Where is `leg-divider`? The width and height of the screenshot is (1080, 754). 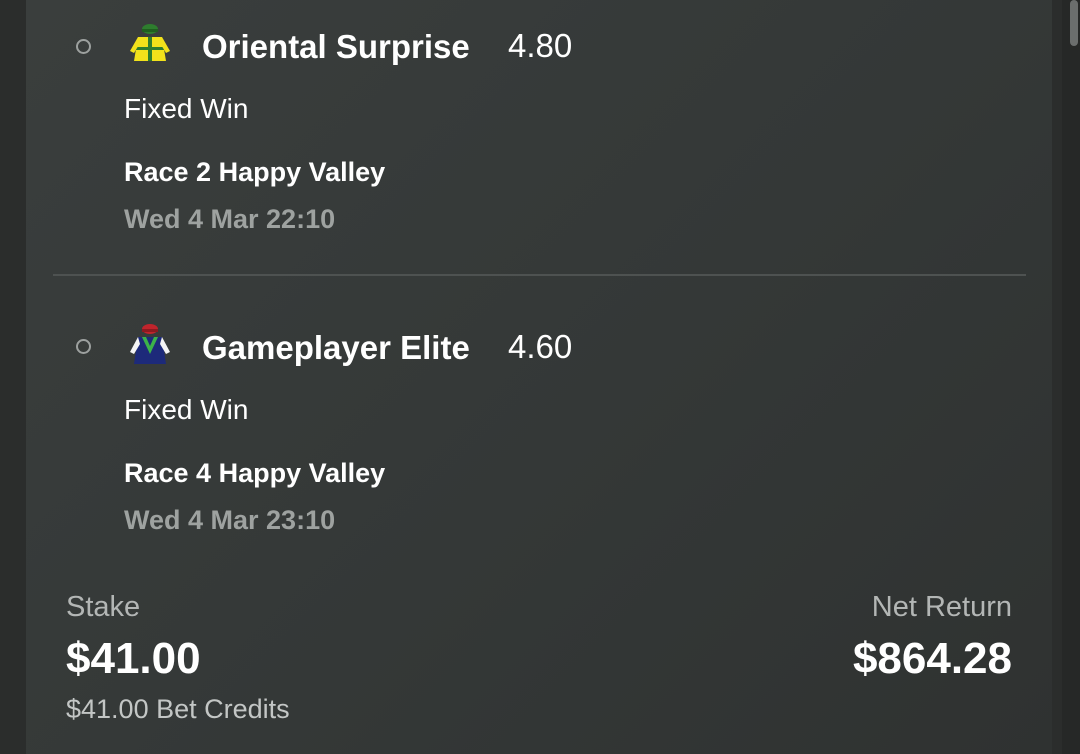 leg-divider is located at coordinates (539, 275).